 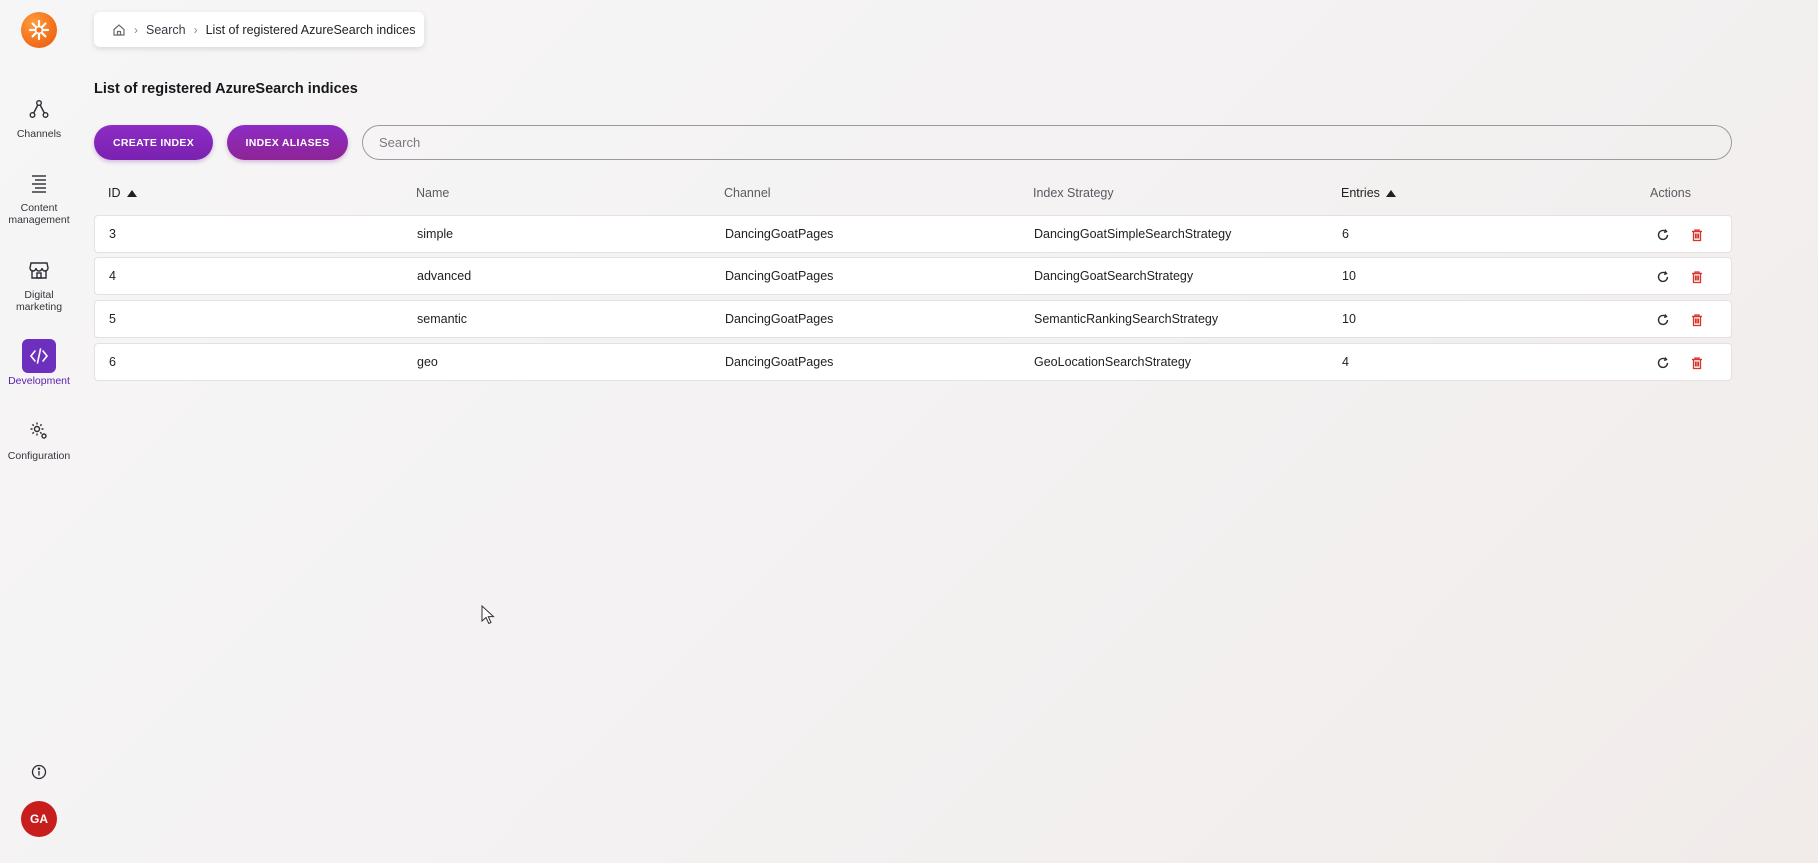 I want to click on breadcrumb-item-search: Search, so click(x=166, y=30).